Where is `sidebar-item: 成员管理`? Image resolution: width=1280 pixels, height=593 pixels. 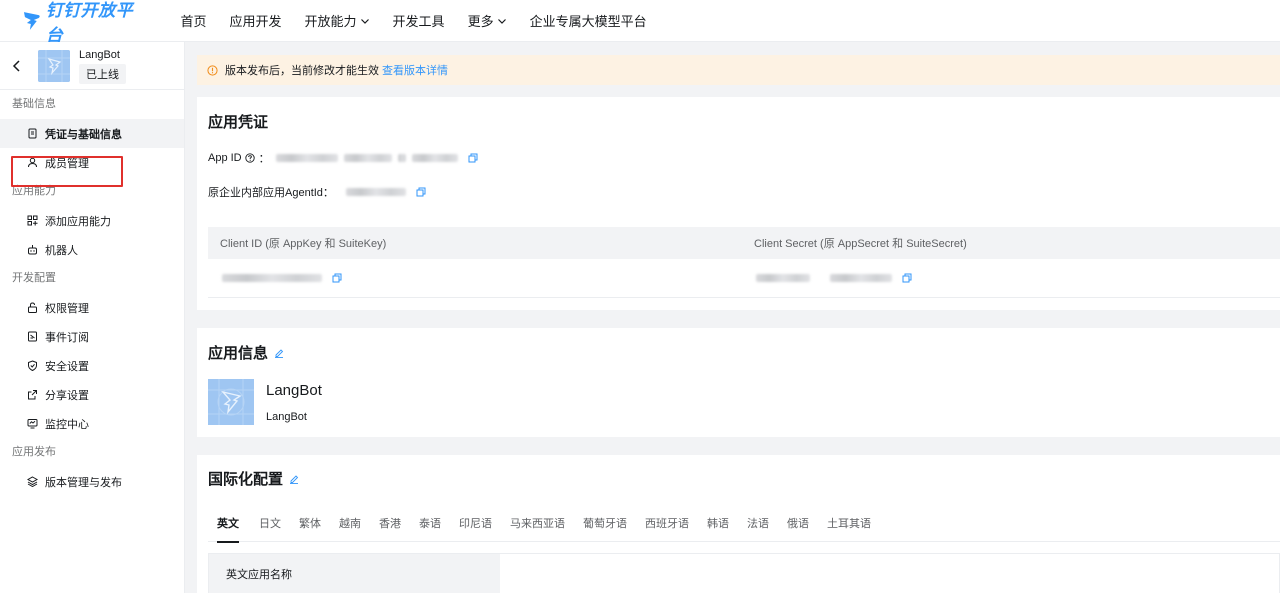
sidebar-item: 成员管理 is located at coordinates (92, 162).